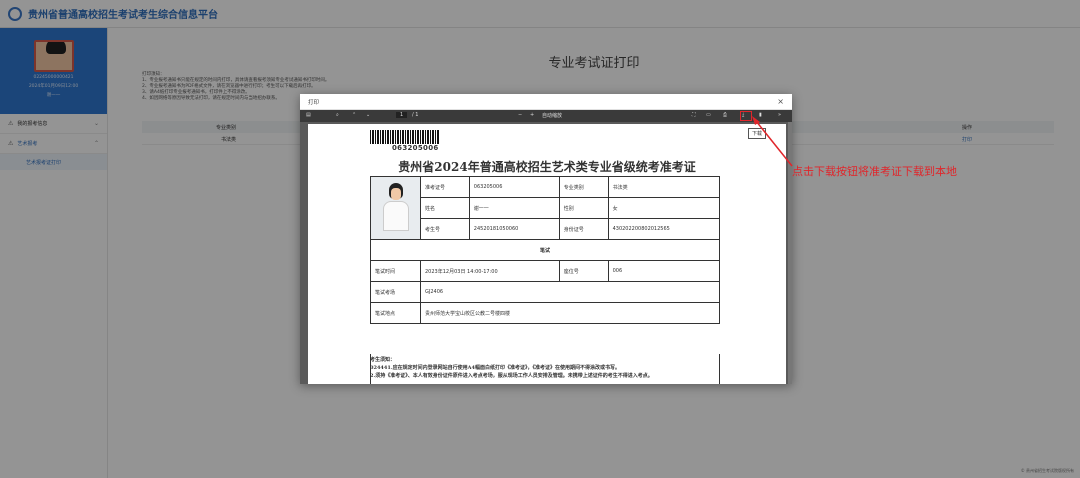  I want to click on annotation-arrow-icon, so click(772, 141).